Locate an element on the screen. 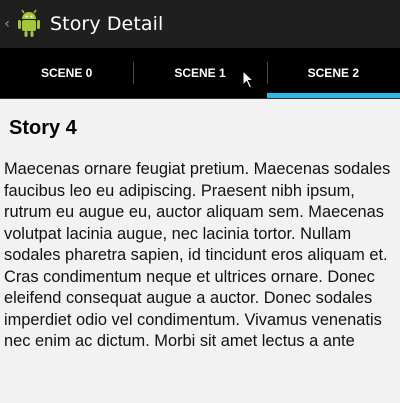 The height and width of the screenshot is (403, 400). tab-label: SCENE 2 is located at coordinates (333, 73).